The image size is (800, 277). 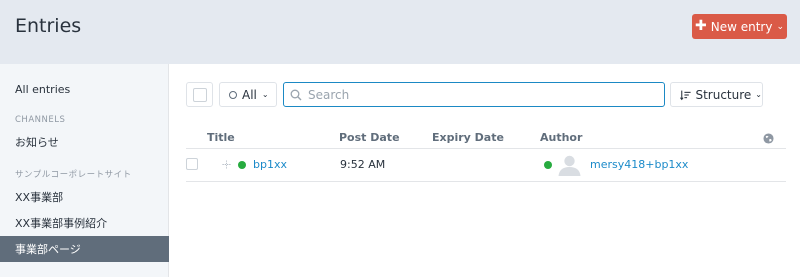 I want to click on column-header-post-date: Post Date, so click(x=369, y=137).